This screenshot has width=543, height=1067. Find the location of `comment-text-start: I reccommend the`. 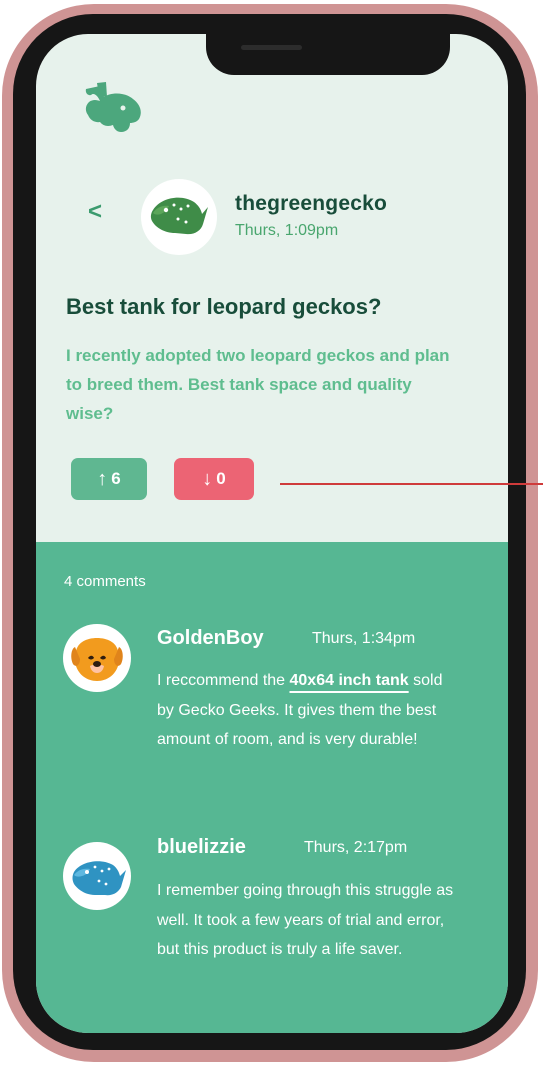

comment-text-start: I reccommend the is located at coordinates (223, 680).